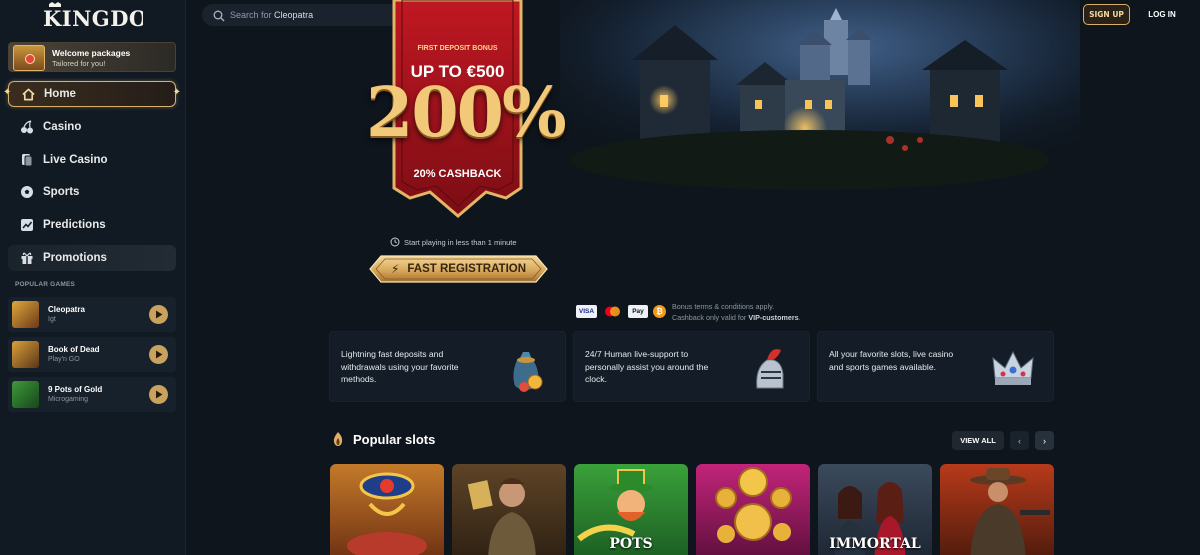 The height and width of the screenshot is (555, 1200). What do you see at coordinates (820, 95) in the screenshot?
I see `castle-village-illustration` at bounding box center [820, 95].